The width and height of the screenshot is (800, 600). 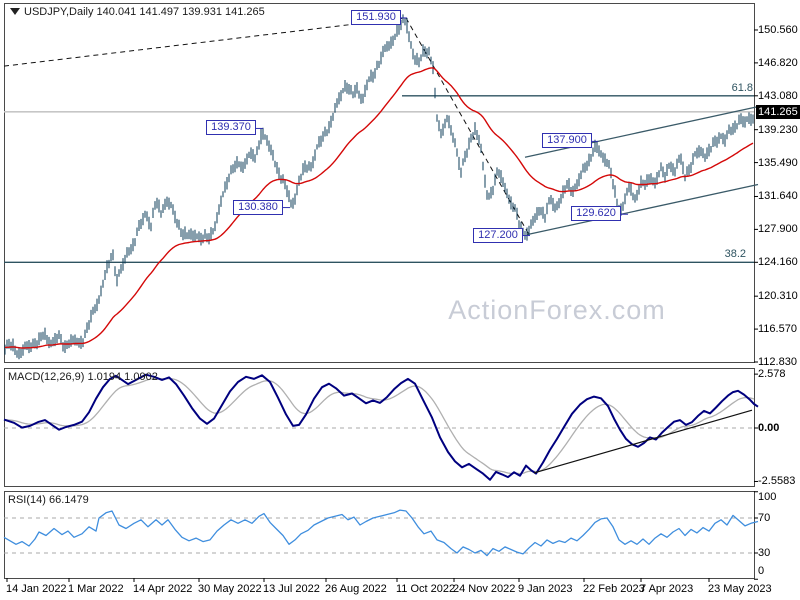 What do you see at coordinates (772, 374) in the screenshot?
I see `macd-axis-label: 2.578` at bounding box center [772, 374].